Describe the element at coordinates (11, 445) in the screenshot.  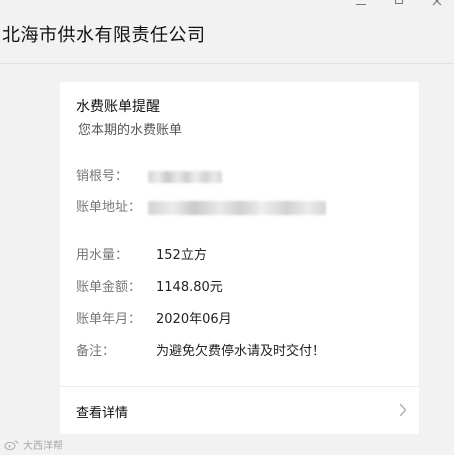
I see `weibo-logo-icon` at that location.